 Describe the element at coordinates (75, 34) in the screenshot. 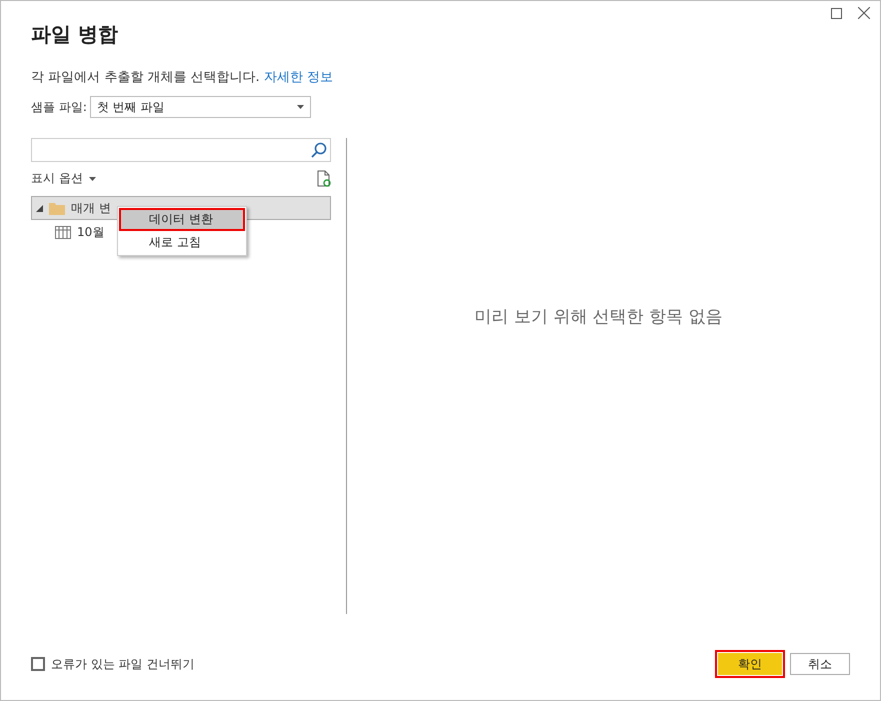

I see `window-title: 파일 병합` at that location.